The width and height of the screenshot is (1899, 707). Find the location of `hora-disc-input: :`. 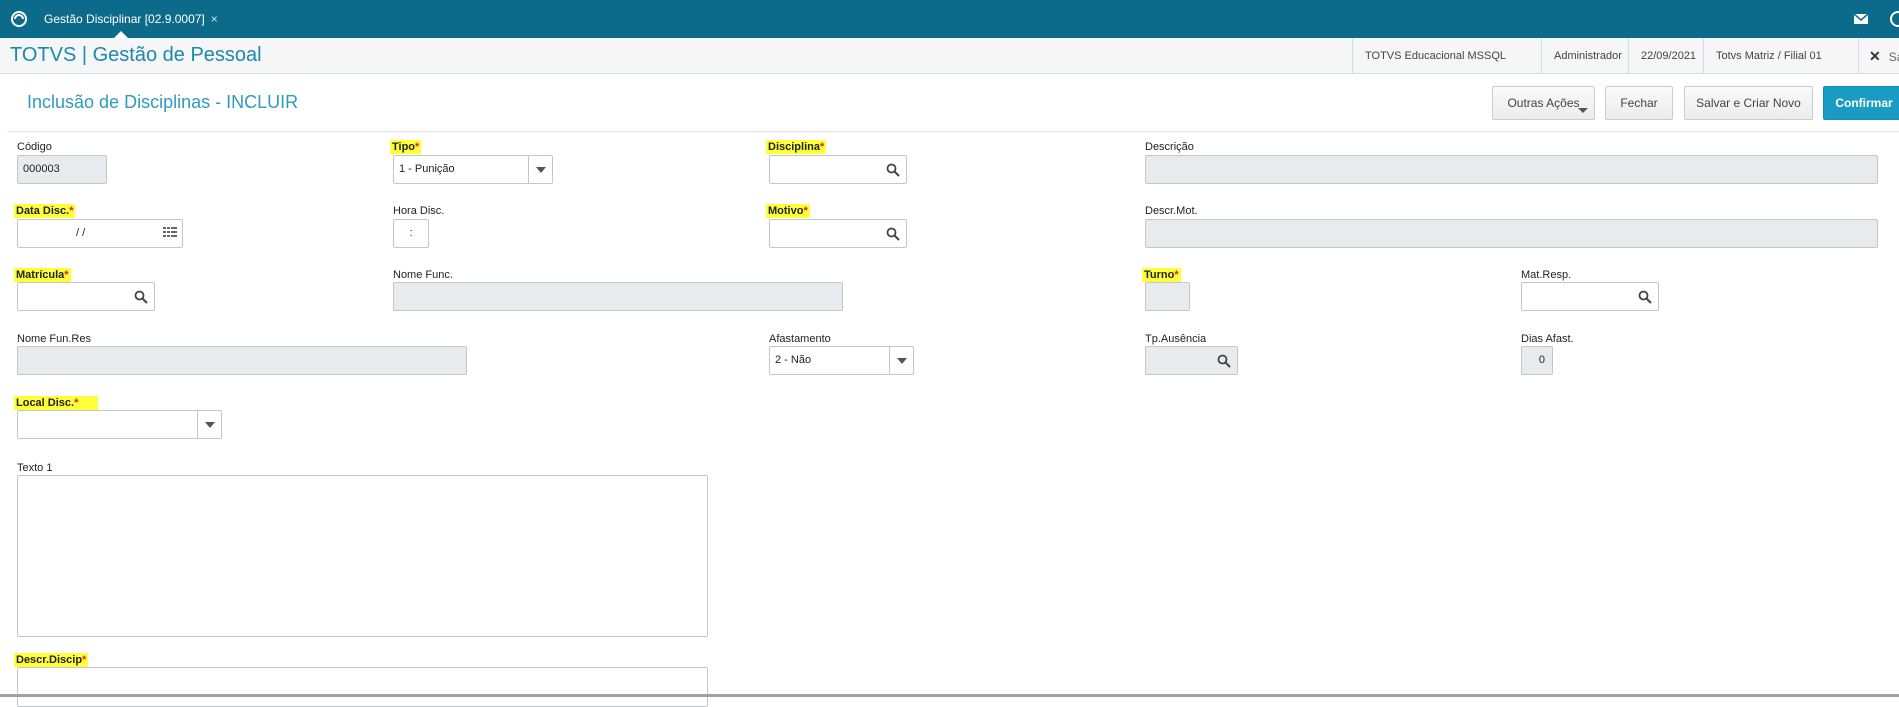

hora-disc-input: : is located at coordinates (411, 233).